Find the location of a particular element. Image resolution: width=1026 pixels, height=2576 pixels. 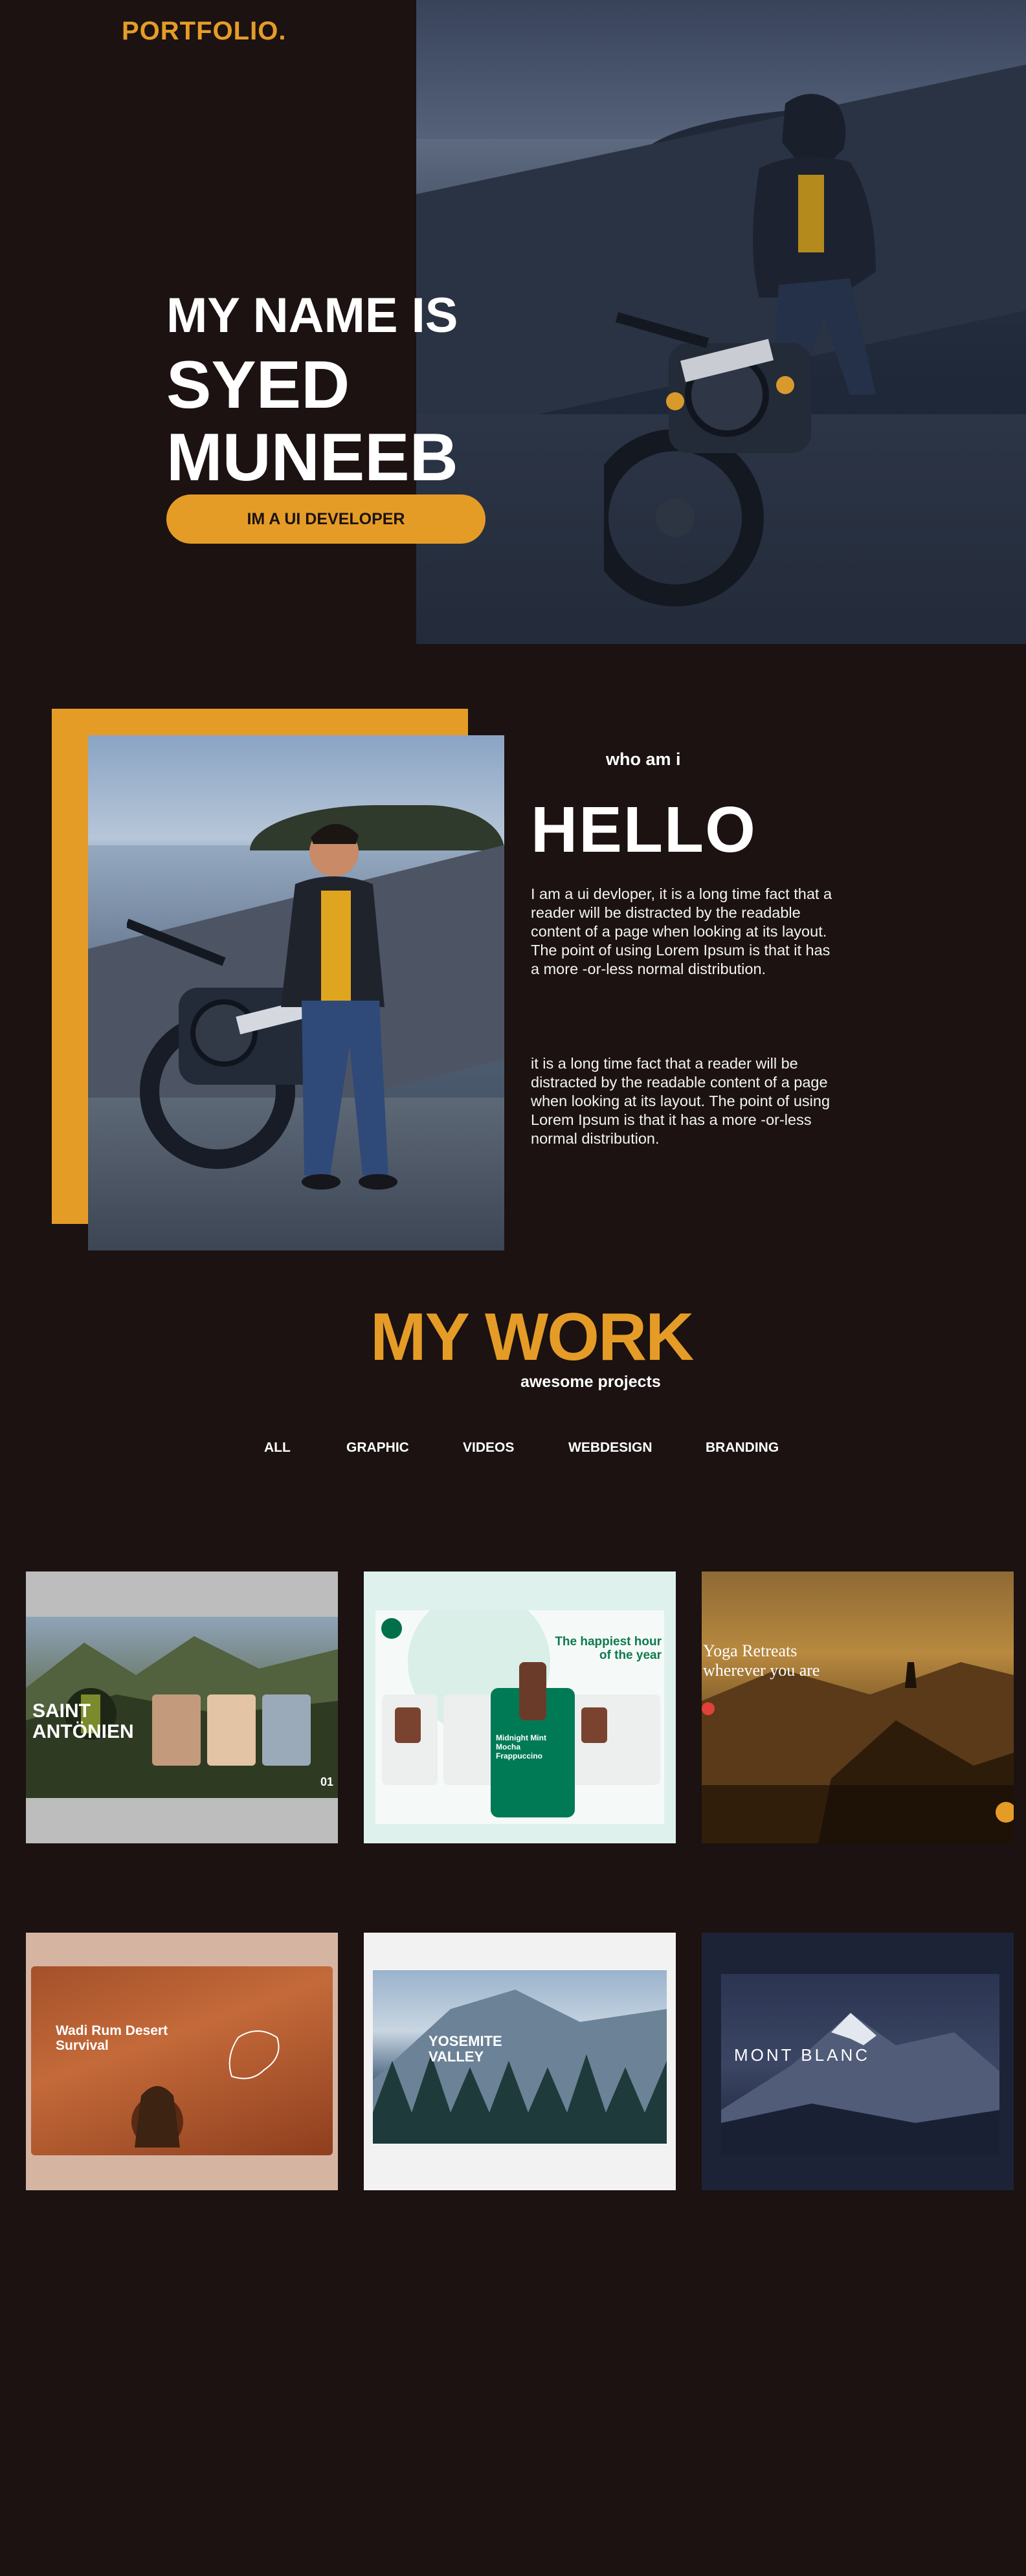

filter-all: ALL is located at coordinates (277, 1448).